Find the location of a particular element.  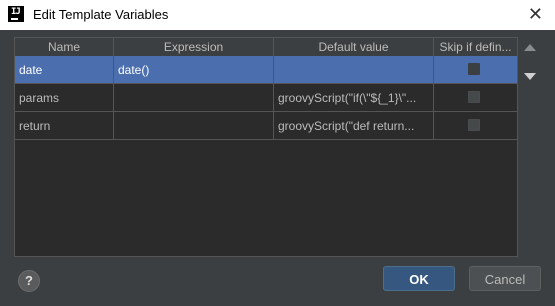

intellij-app-icon: IJ is located at coordinates (16, 14).